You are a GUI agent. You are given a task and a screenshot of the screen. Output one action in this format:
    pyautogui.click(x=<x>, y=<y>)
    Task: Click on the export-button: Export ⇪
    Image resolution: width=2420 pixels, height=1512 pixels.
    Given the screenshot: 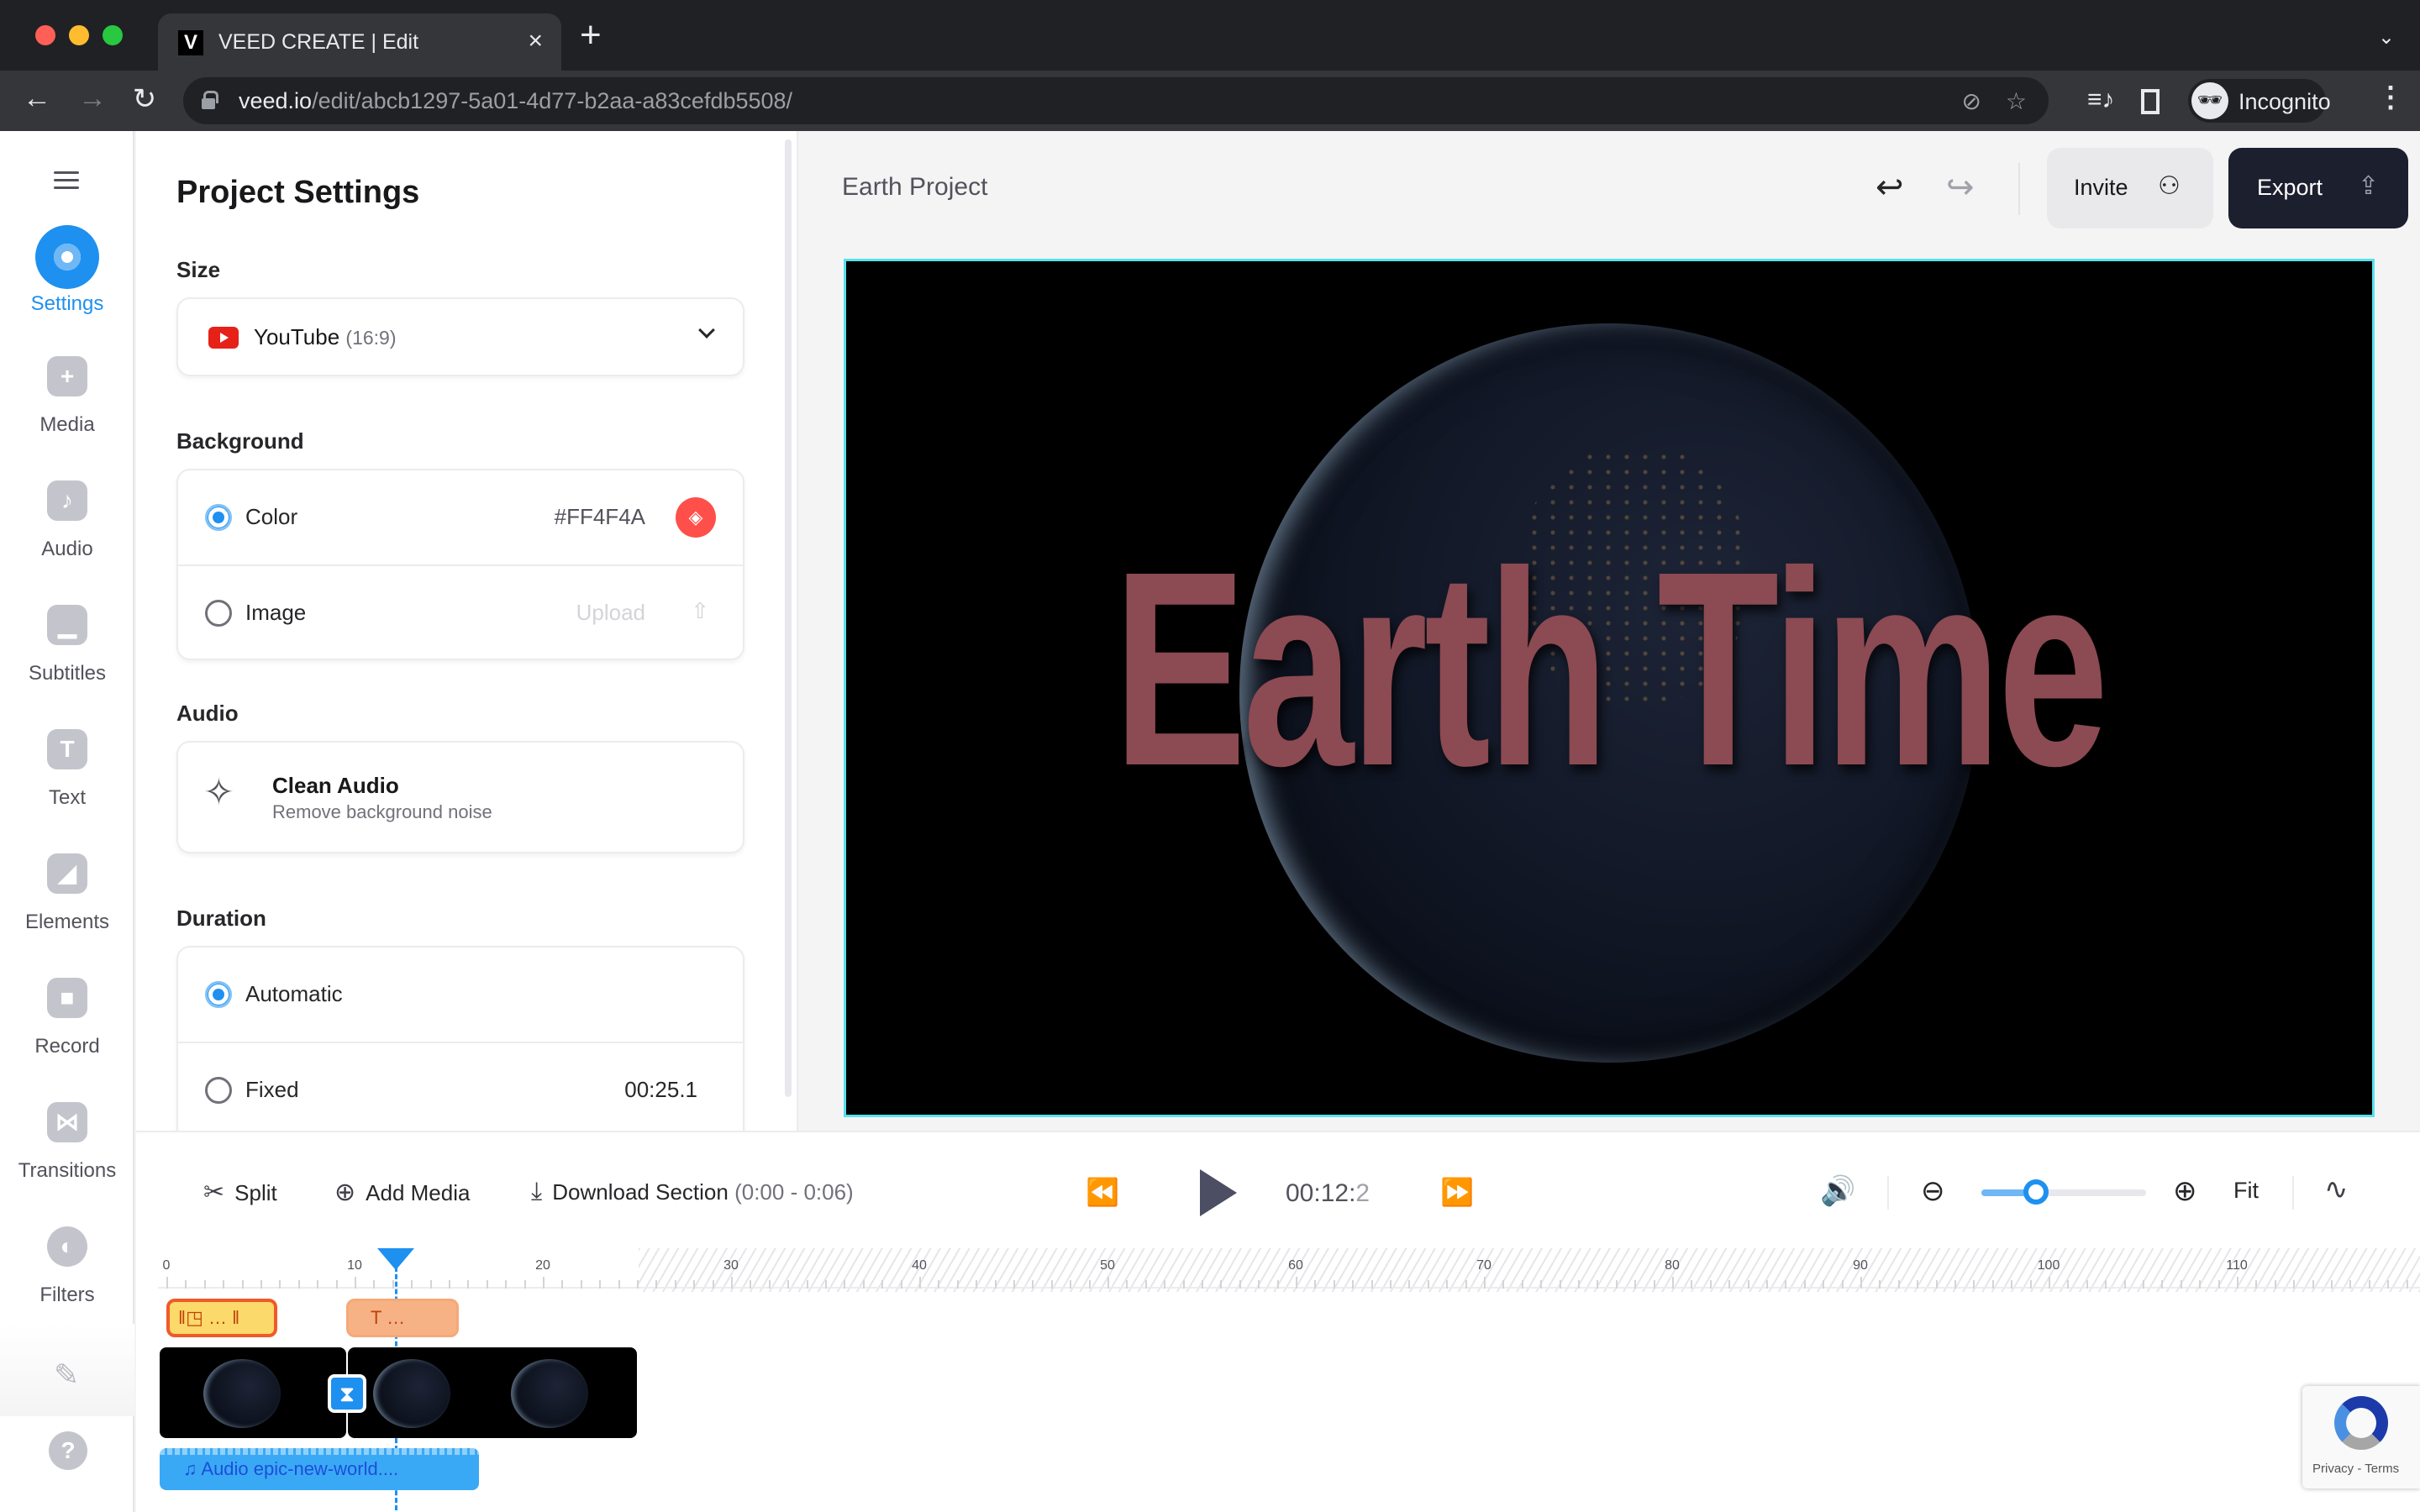 What is the action you would take?
    pyautogui.click(x=2318, y=188)
    